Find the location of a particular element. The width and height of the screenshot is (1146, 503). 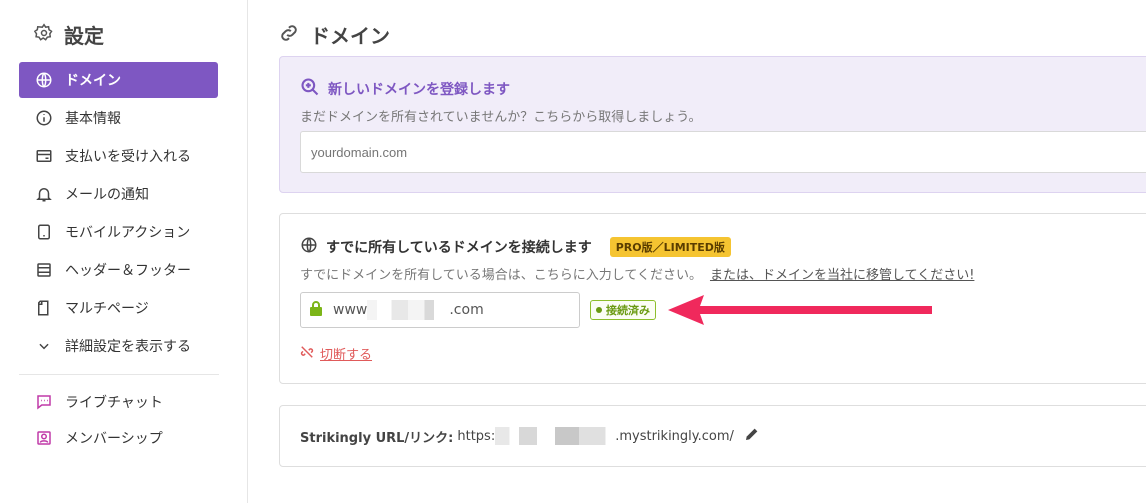

sidebar-item-label: モバイルアクション is located at coordinates (128, 233).